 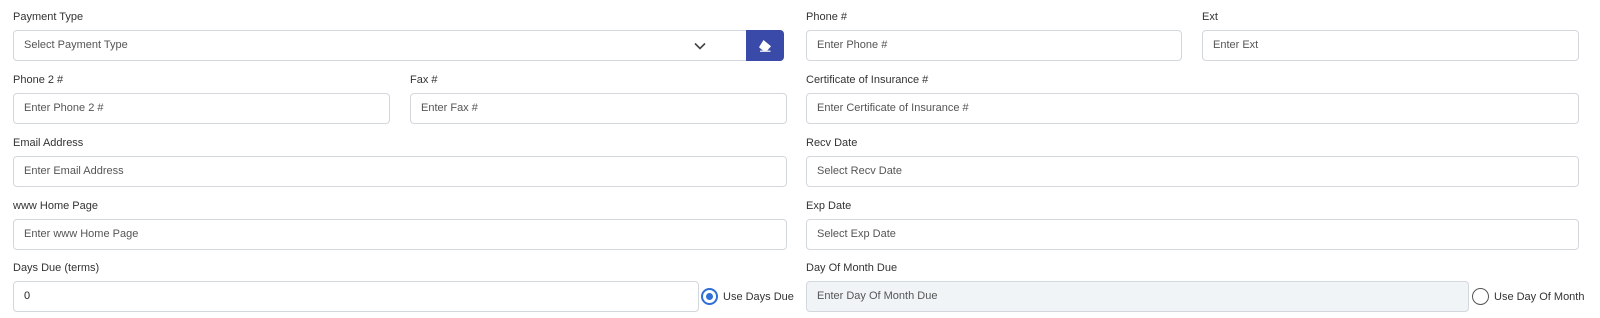 I want to click on payment-type-placeholder: Select Payment Type, so click(x=76, y=45).